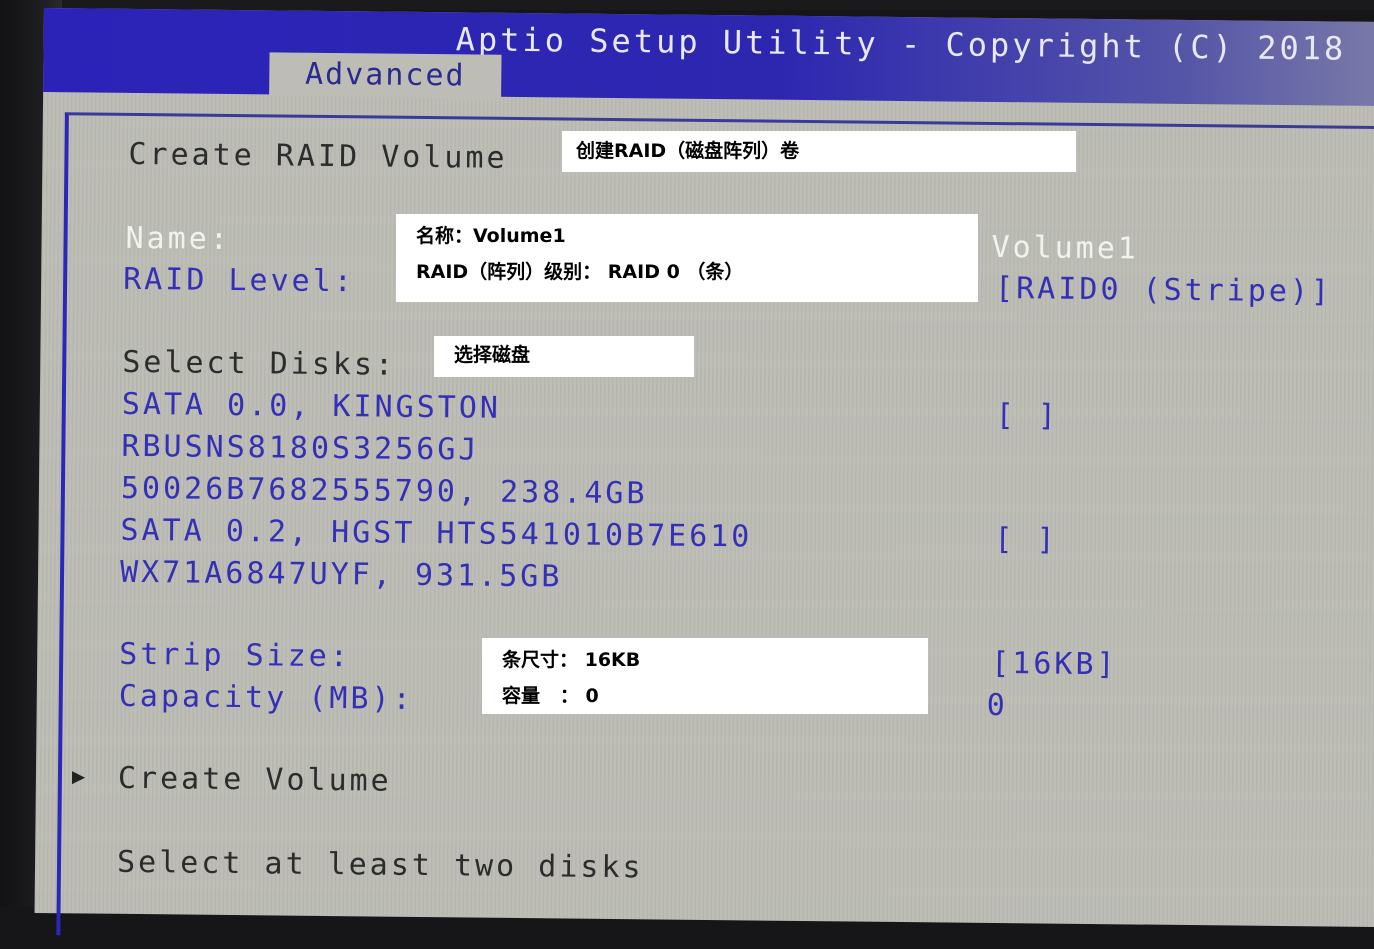 Image resolution: width=1374 pixels, height=949 pixels. I want to click on disk-1-line-1: WX71A6847UYF, 931.5GB, so click(341, 574).